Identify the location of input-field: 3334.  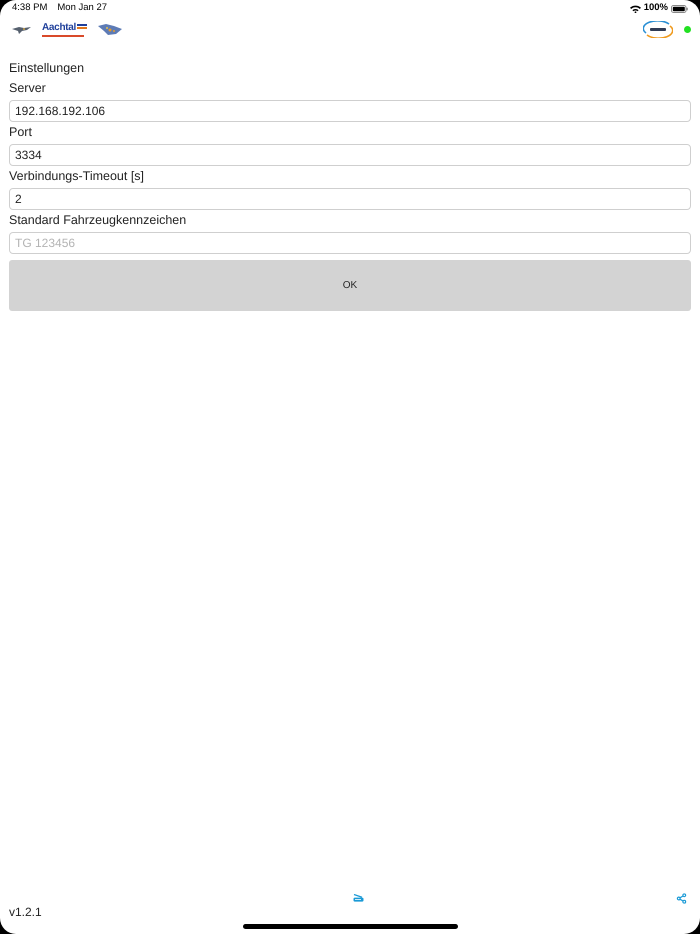
(350, 155).